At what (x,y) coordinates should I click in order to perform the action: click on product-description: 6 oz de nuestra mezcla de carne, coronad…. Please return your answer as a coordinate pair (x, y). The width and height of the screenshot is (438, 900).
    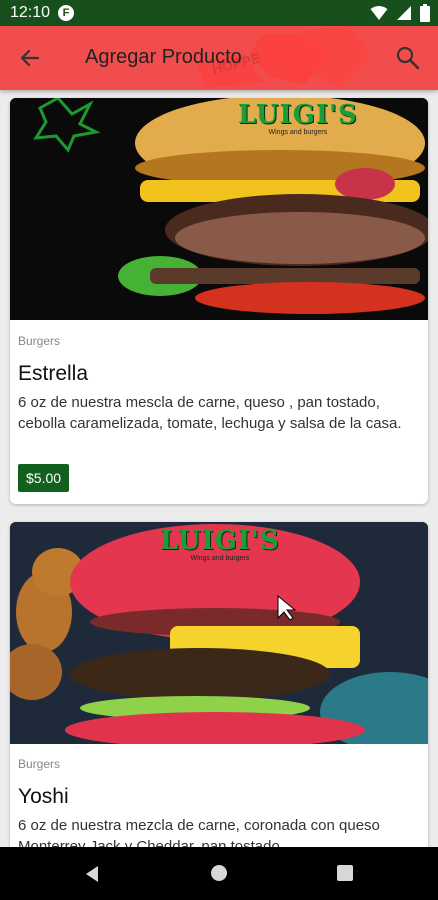
    Looking at the image, I should click on (199, 832).